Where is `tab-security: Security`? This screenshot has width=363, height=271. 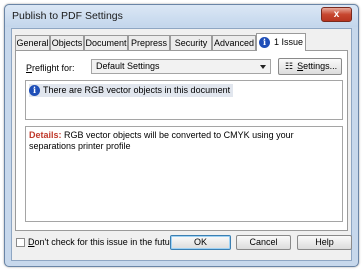 tab-security: Security is located at coordinates (191, 42).